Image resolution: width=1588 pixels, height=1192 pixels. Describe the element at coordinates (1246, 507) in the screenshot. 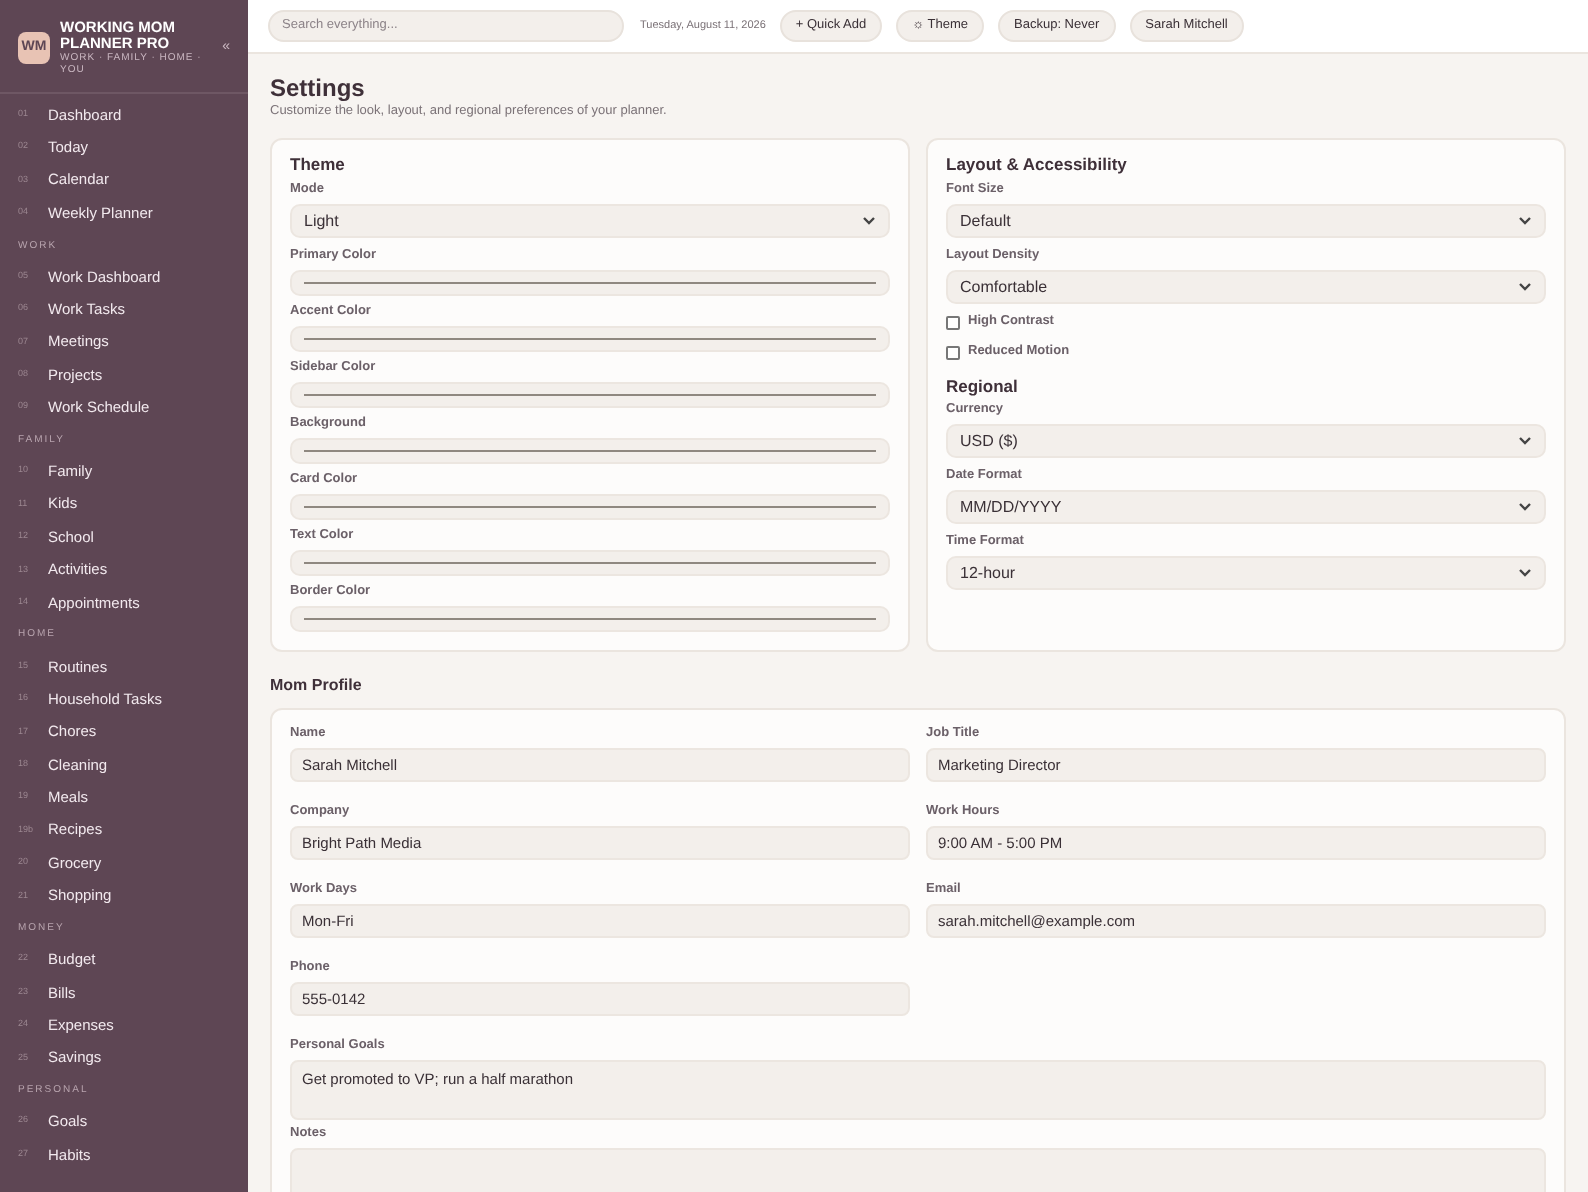

I see `select-field: MM/DD/YYYY` at that location.